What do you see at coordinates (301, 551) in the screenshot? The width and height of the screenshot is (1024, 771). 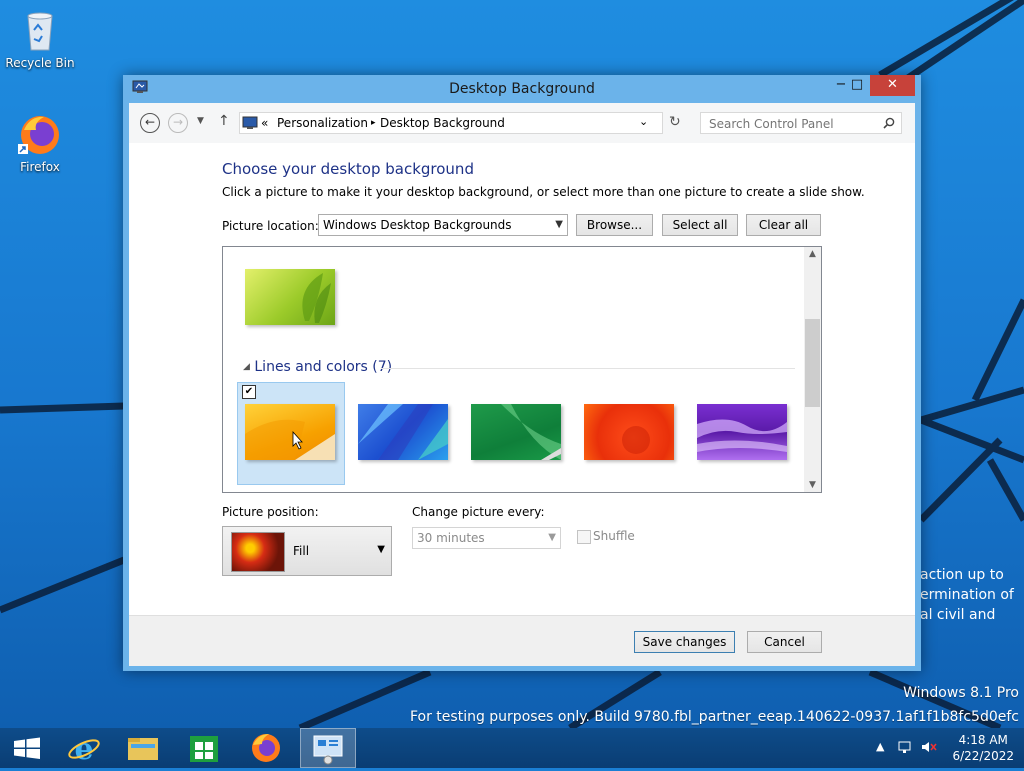 I see `picture-position-value: Fill` at bounding box center [301, 551].